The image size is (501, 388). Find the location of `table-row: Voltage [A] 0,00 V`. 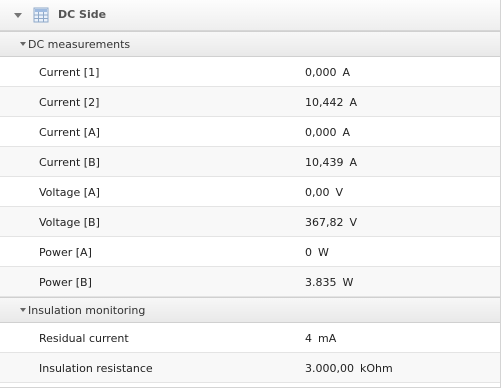

table-row: Voltage [A] 0,00 V is located at coordinates (250, 192).